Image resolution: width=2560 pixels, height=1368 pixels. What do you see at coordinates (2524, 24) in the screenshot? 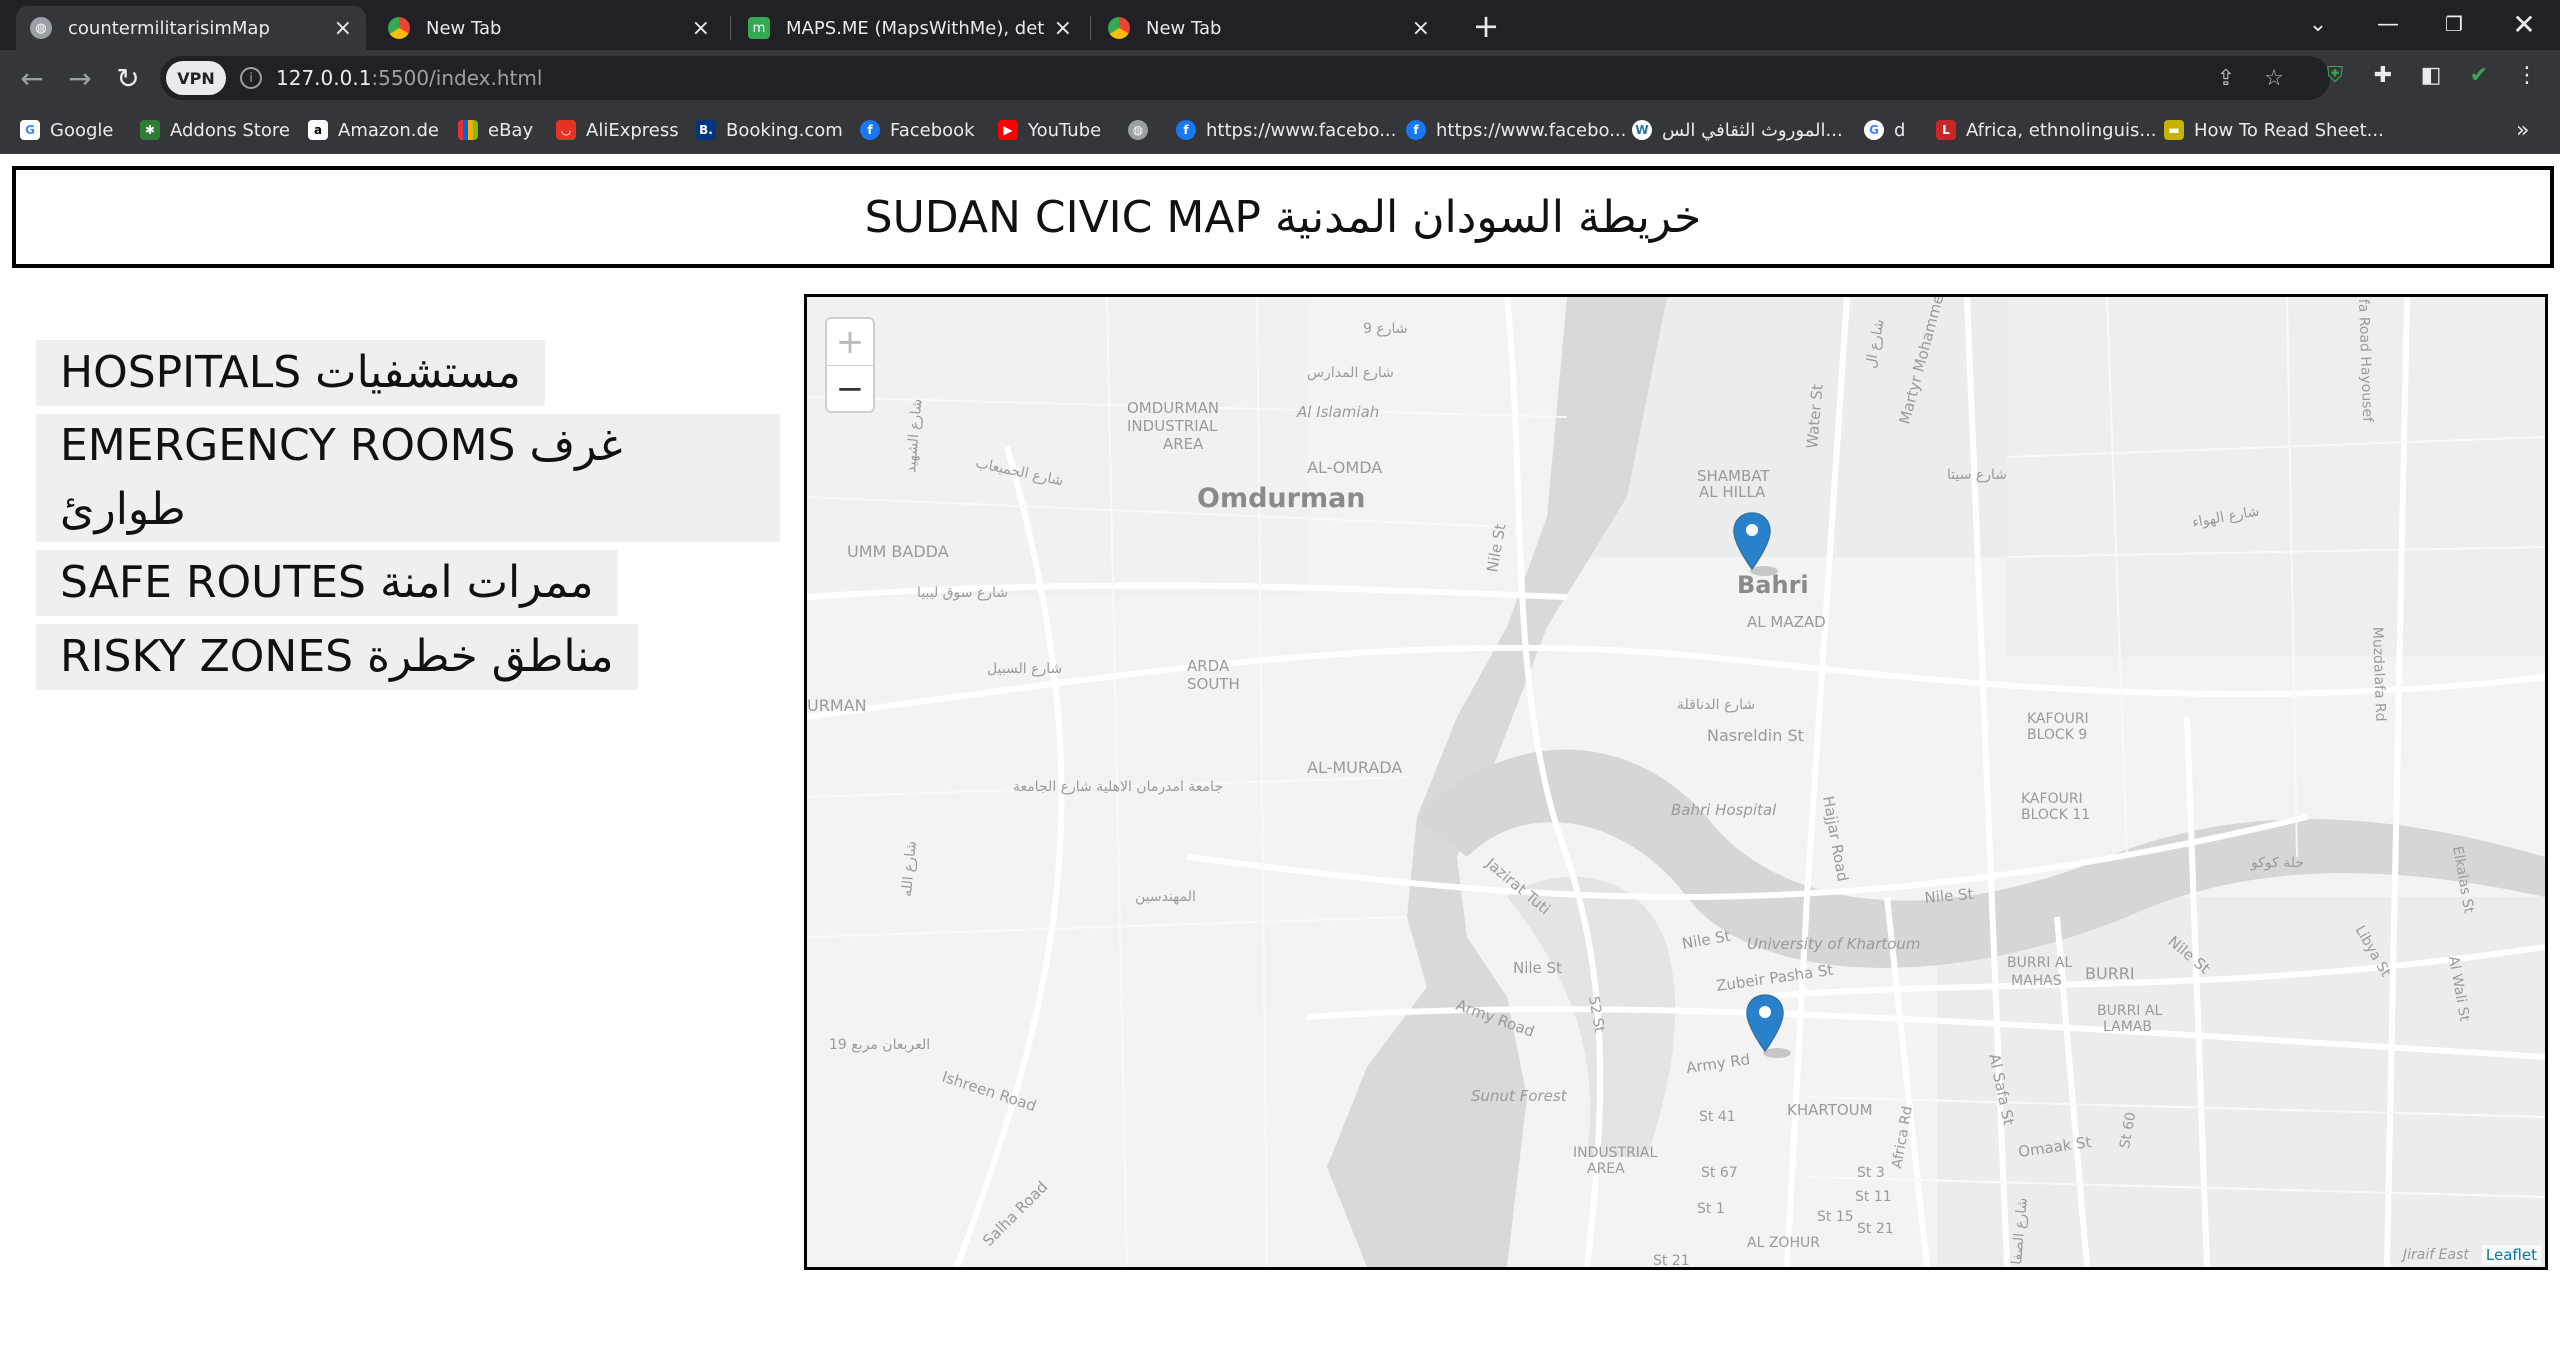
I see `close-window-button: ✕` at bounding box center [2524, 24].